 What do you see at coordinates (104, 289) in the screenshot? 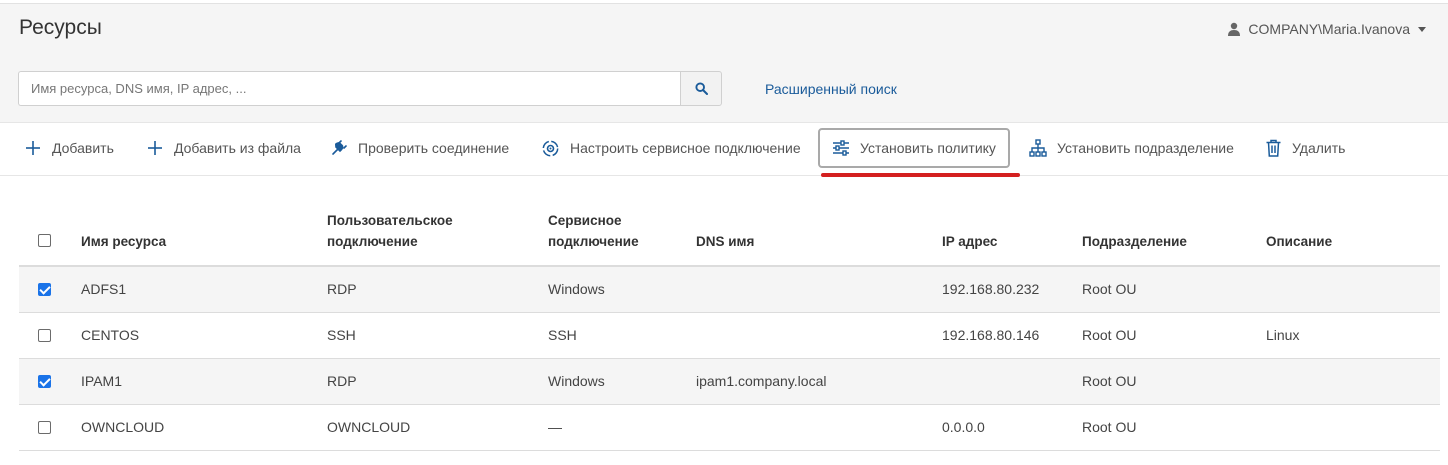
I see `cell-name: ADFS1` at bounding box center [104, 289].